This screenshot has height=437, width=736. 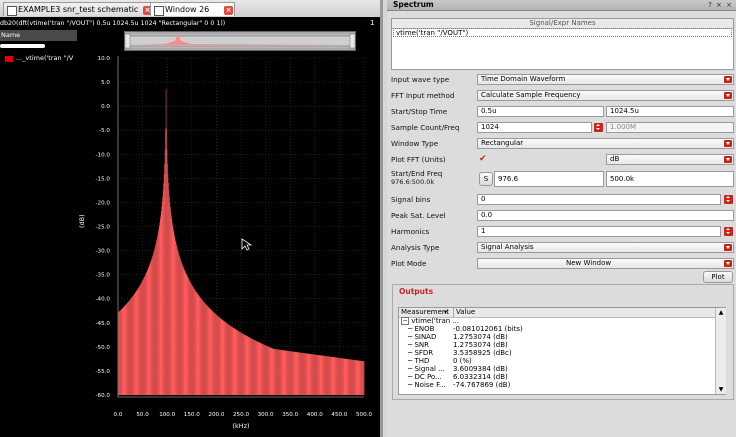 What do you see at coordinates (728, 199) in the screenshot?
I see `signal-bins-stepper` at bounding box center [728, 199].